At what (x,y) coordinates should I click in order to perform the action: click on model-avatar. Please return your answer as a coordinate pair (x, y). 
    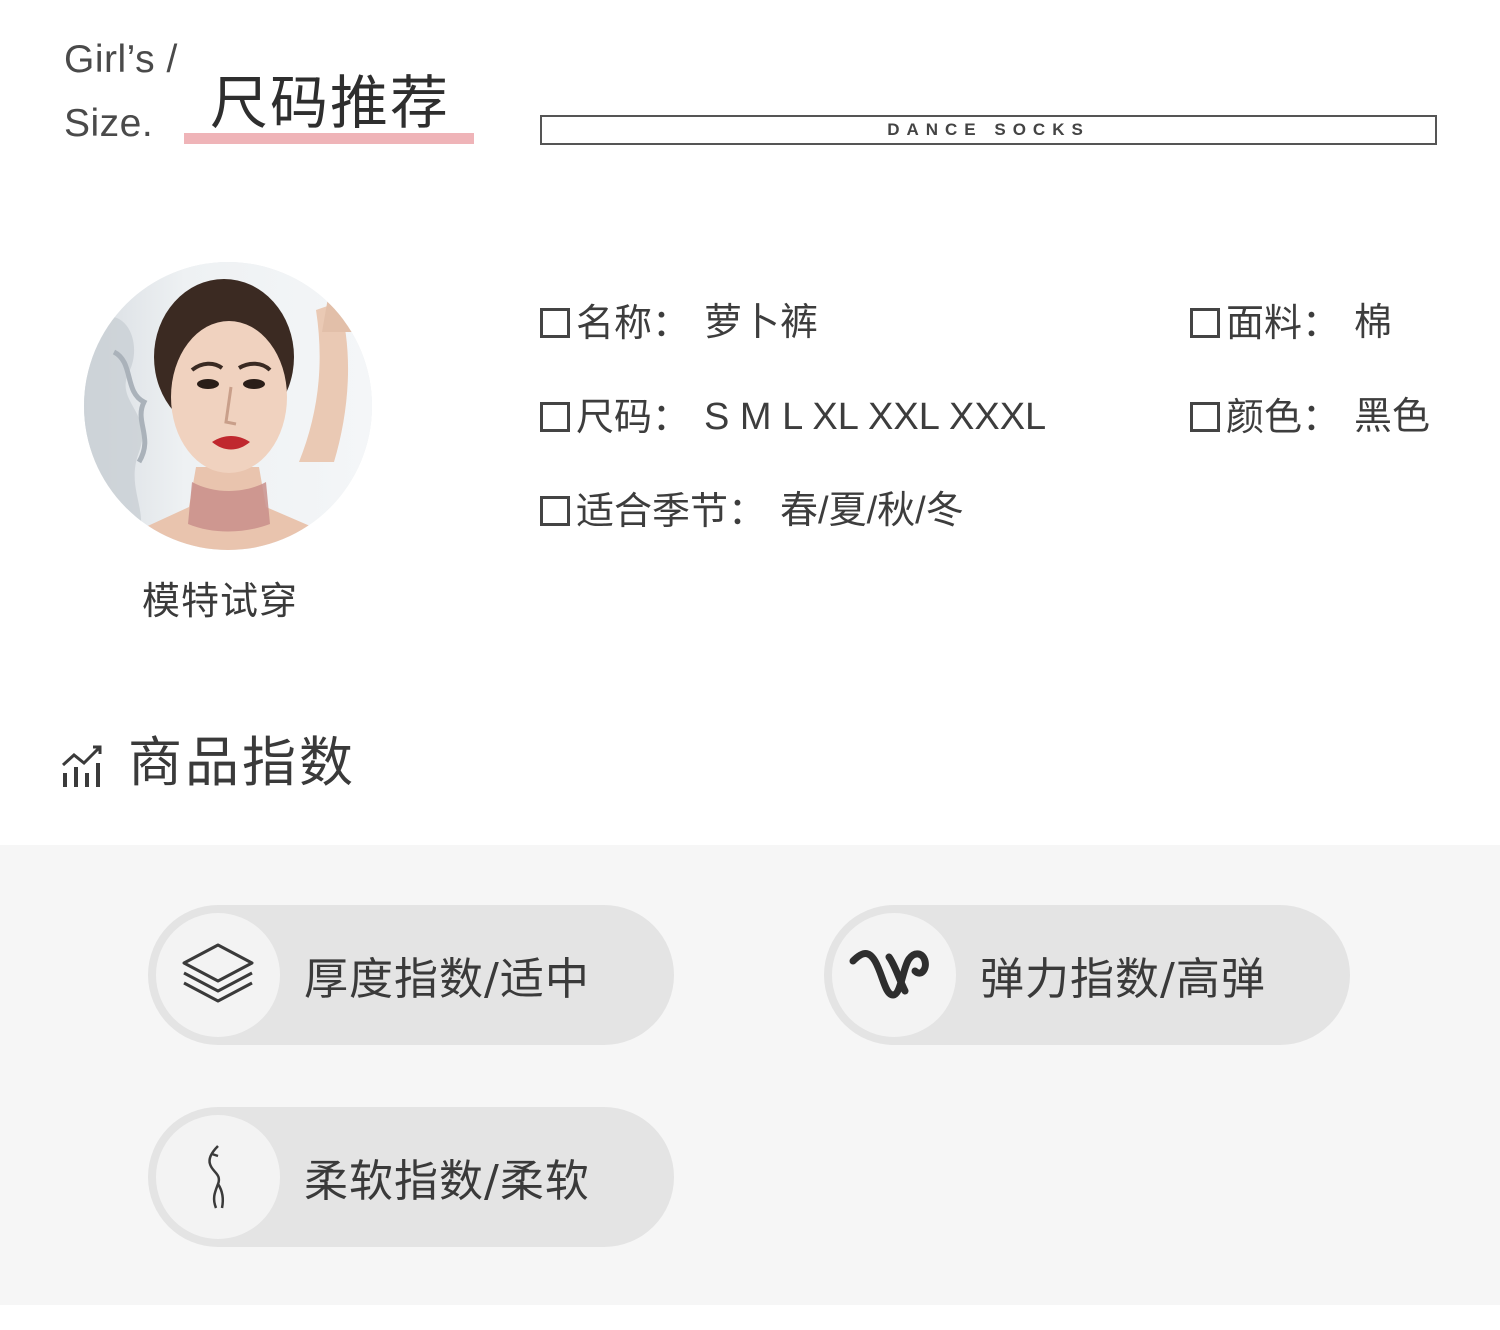
    Looking at the image, I should click on (228, 406).